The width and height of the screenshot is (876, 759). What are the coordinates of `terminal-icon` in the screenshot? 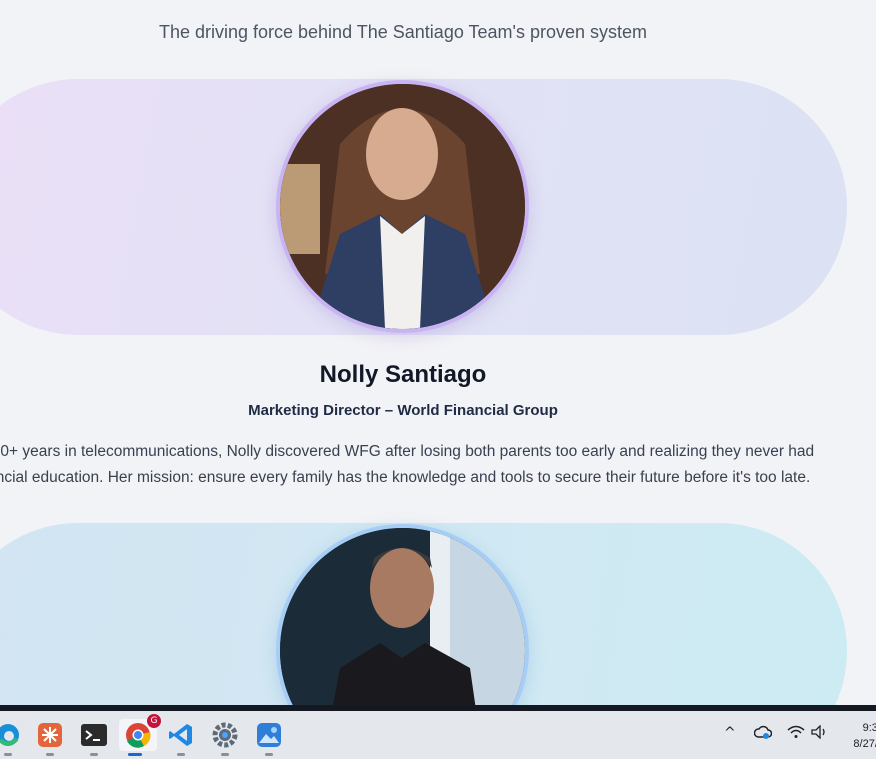 It's located at (94, 737).